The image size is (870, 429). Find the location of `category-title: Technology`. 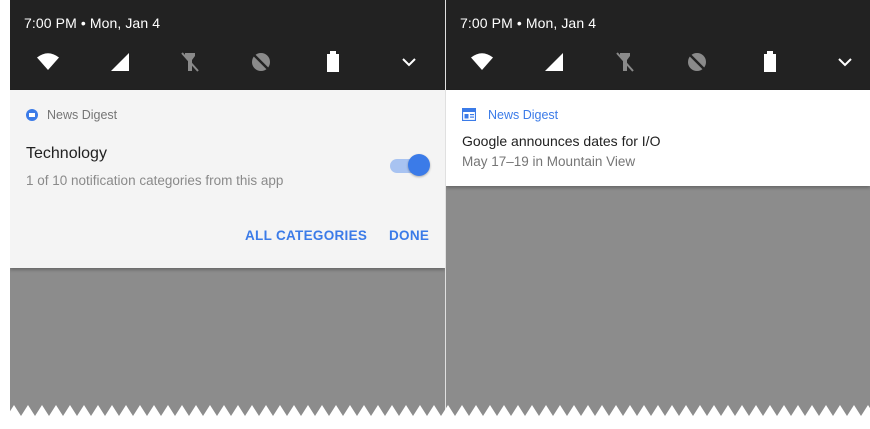

category-title: Technology is located at coordinates (66, 153).